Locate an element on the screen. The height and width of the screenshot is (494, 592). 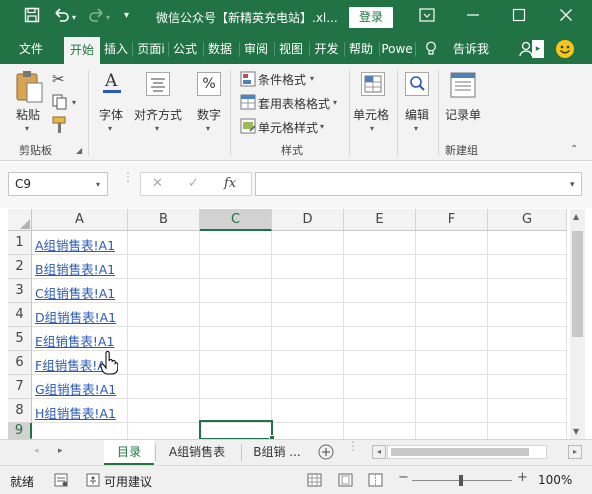
sheet-next-icon: ▸ is located at coordinates (60, 451).